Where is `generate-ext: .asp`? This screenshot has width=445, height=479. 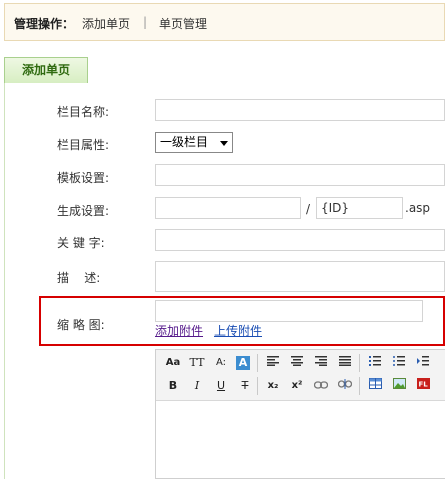
generate-ext: .asp is located at coordinates (418, 208).